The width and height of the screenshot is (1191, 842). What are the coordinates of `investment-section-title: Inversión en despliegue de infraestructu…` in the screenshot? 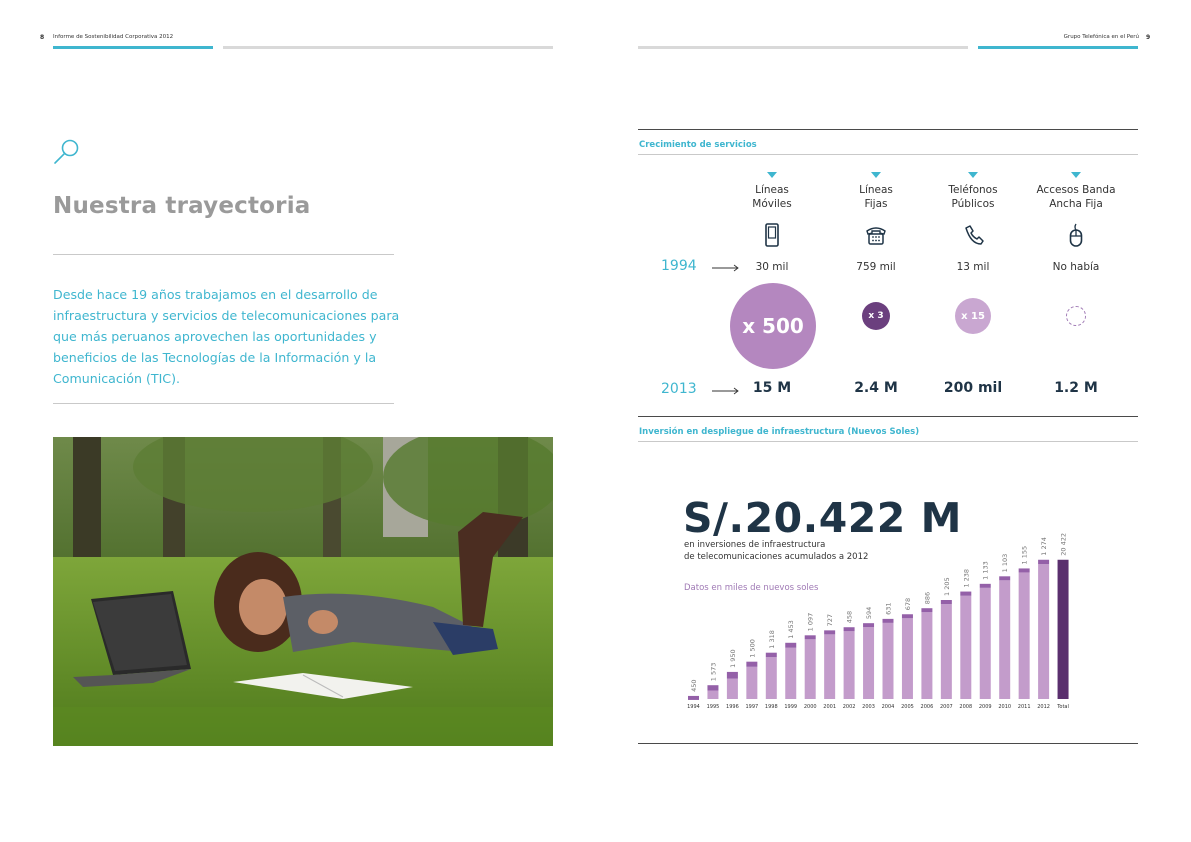 It's located at (779, 432).